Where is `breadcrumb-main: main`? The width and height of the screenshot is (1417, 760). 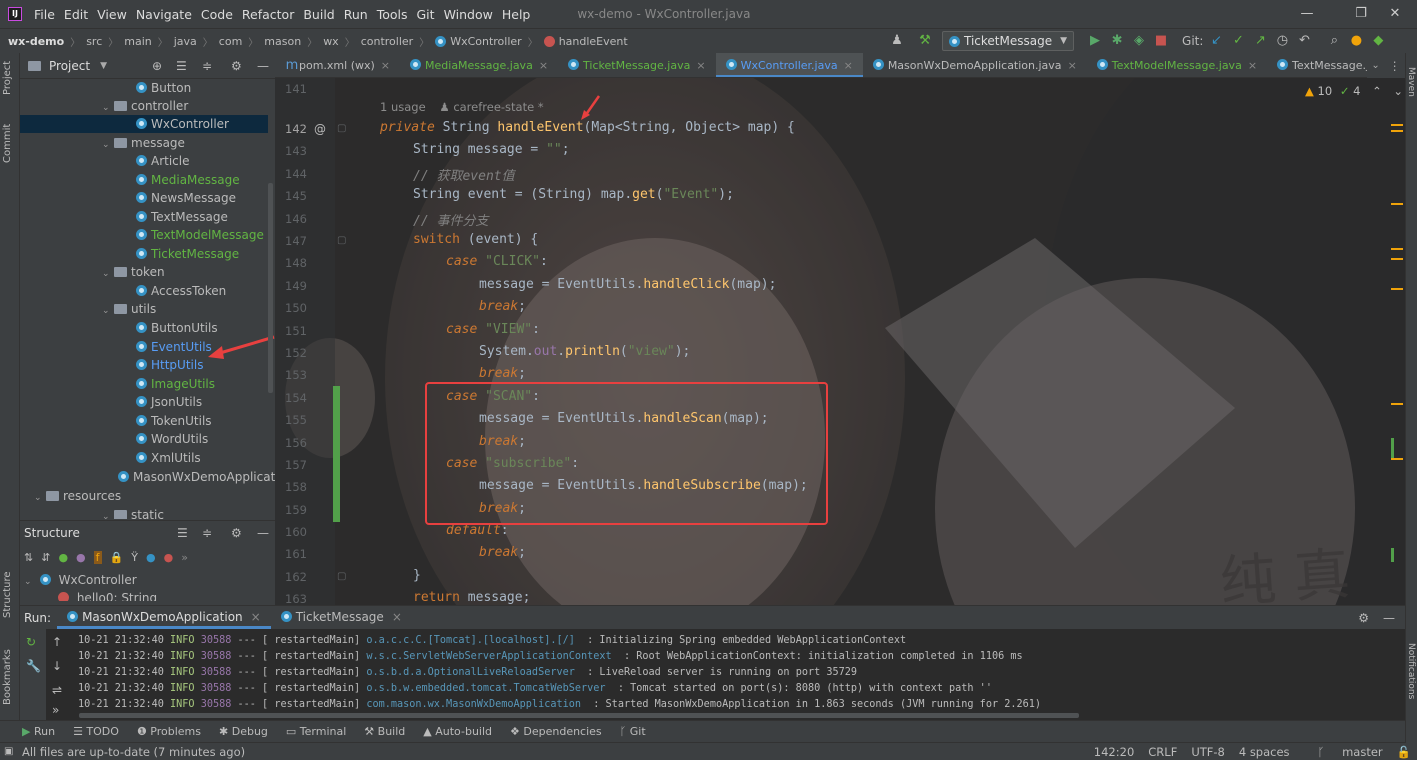 breadcrumb-main: main is located at coordinates (137, 41).